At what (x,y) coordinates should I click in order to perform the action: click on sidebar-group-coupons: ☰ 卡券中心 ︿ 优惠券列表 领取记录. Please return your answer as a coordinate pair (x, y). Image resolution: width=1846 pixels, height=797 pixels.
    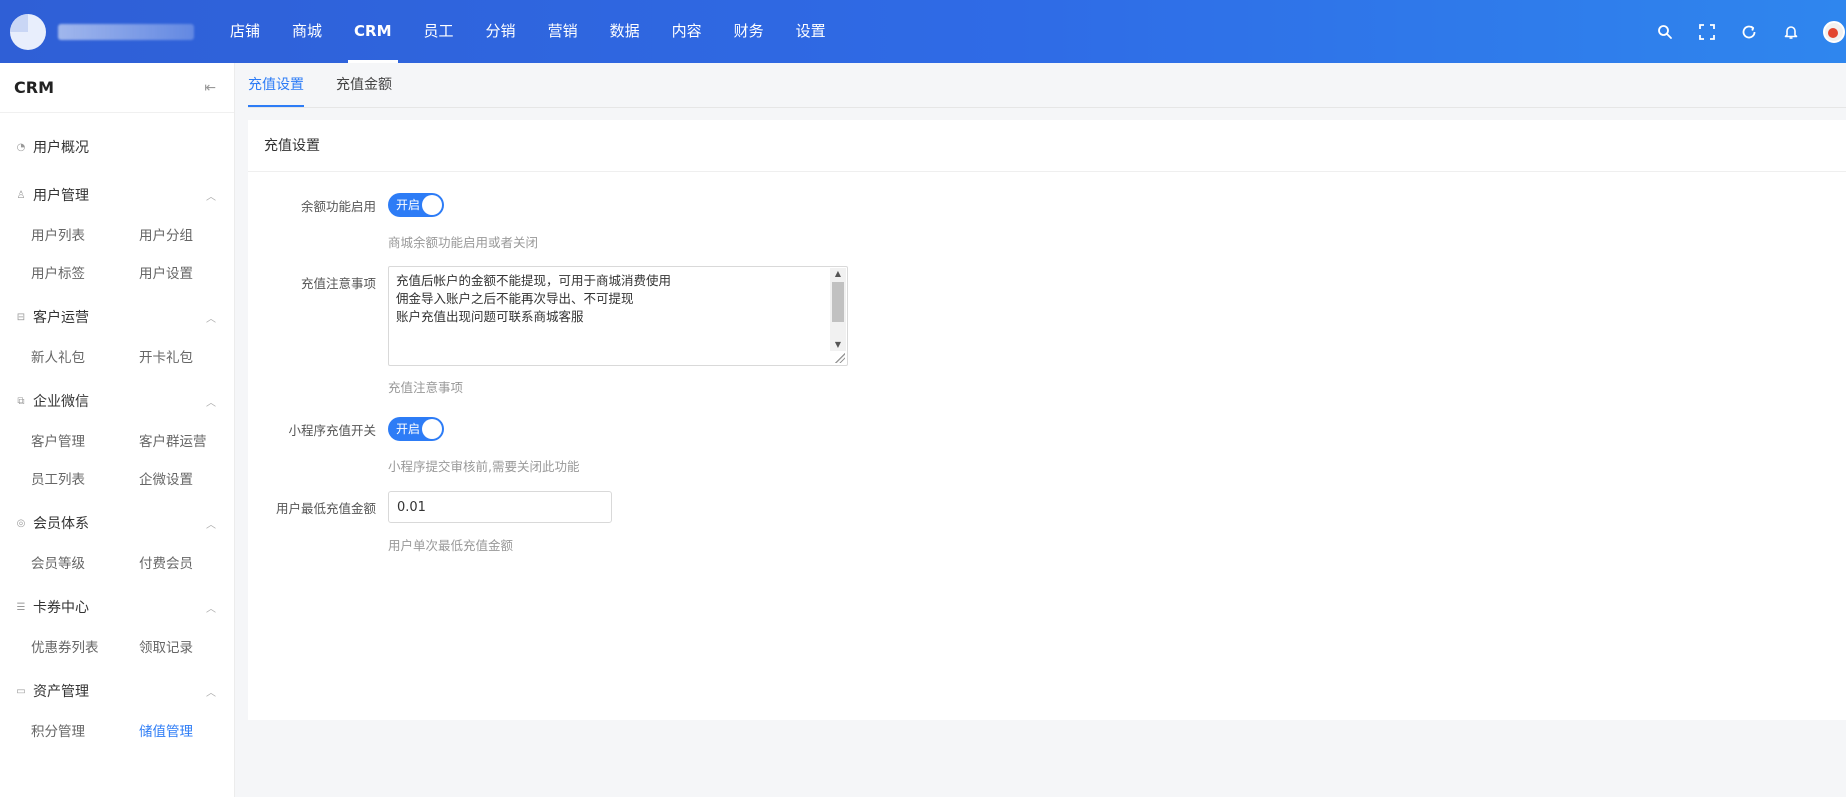
    Looking at the image, I should click on (117, 626).